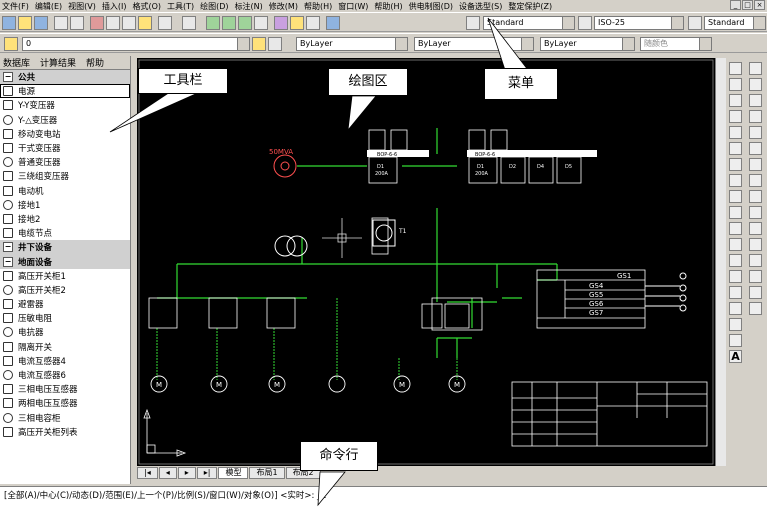 The image size is (767, 509). What do you see at coordinates (65, 389) in the screenshot?
I see `device-item: 三相电压互感器` at bounding box center [65, 389].